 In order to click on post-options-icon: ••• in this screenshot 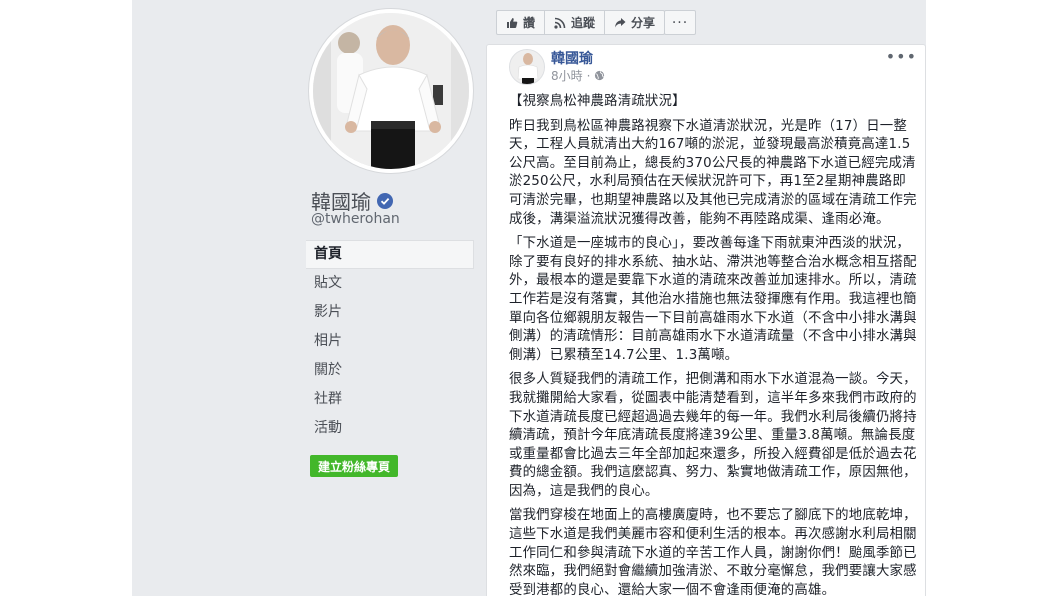, I will do `click(901, 56)`.